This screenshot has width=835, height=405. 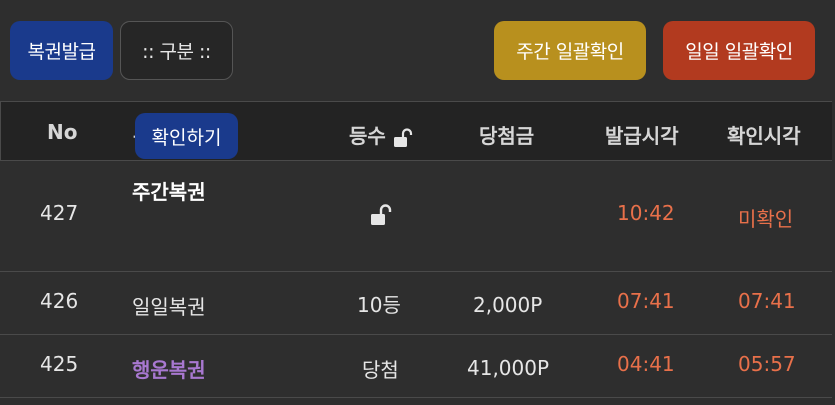 What do you see at coordinates (169, 192) in the screenshot?
I see `row-lottery-name: 주간복권` at bounding box center [169, 192].